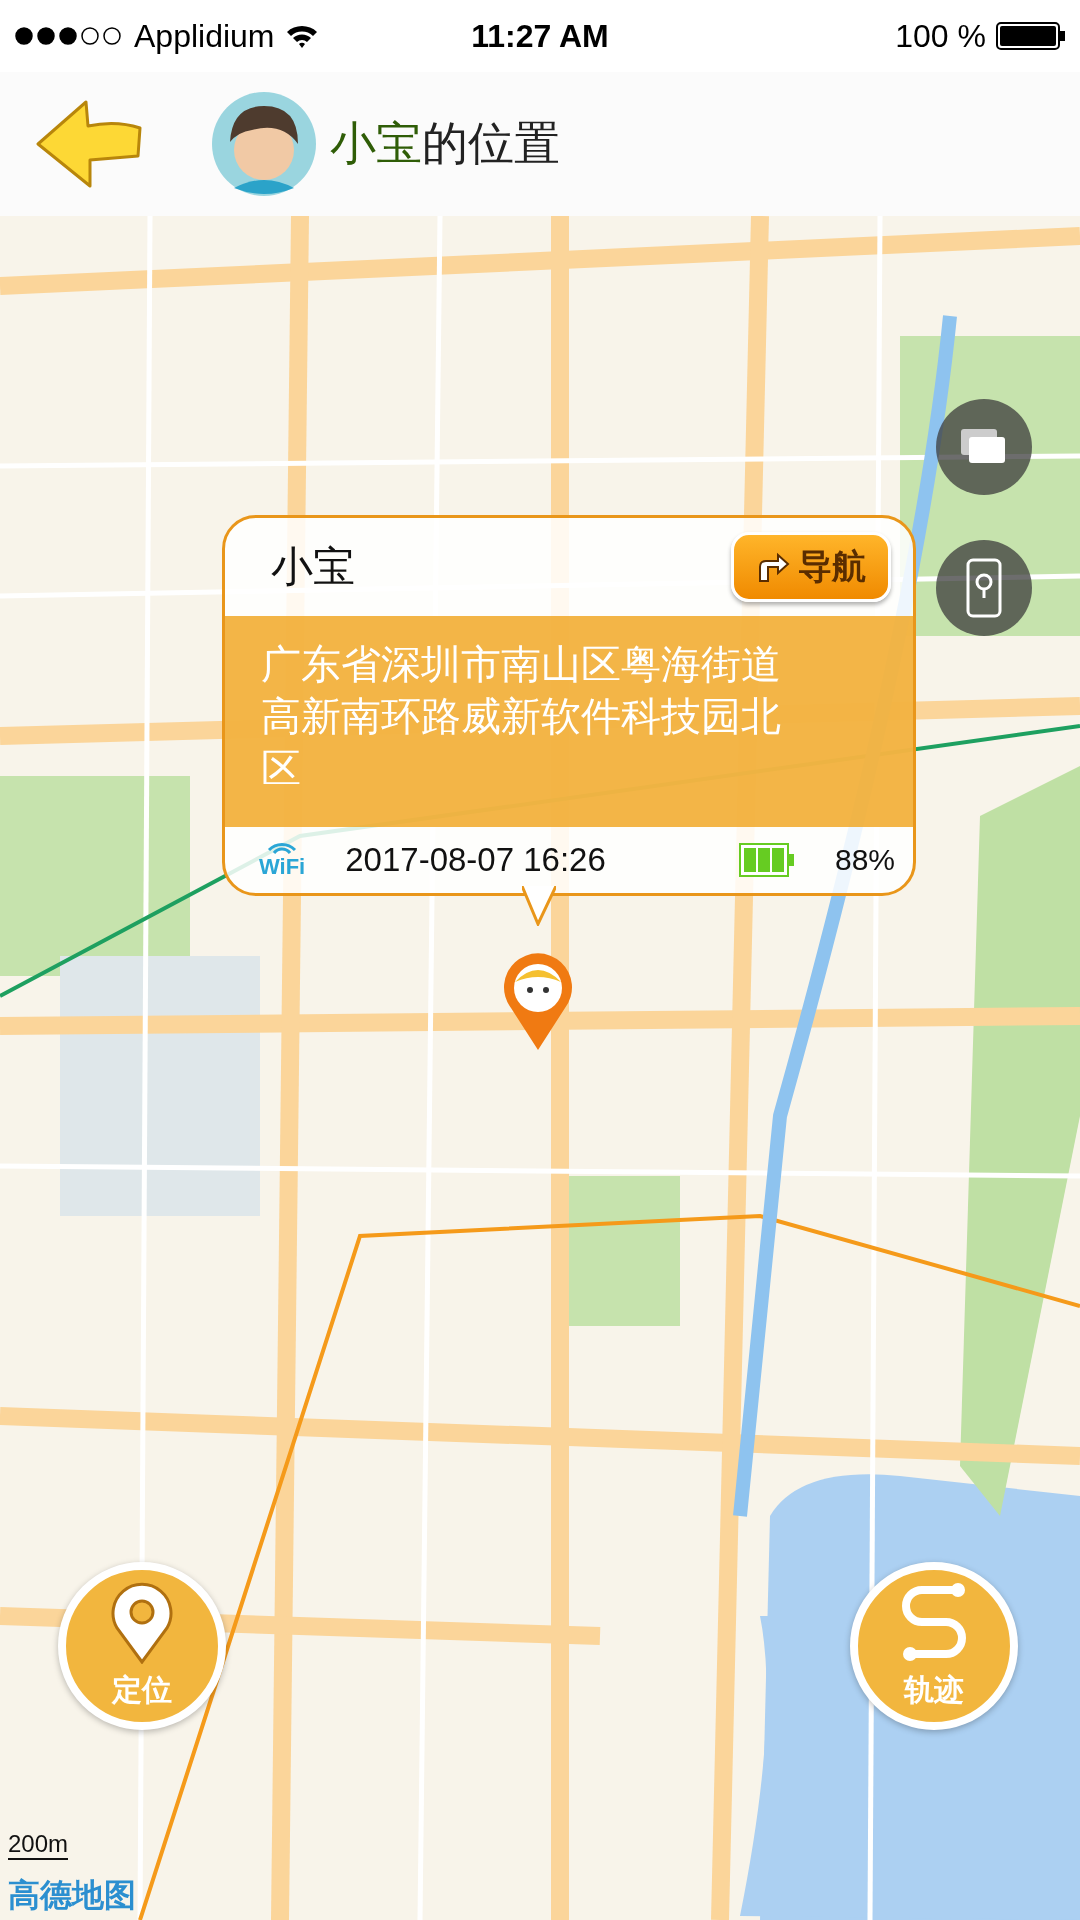 The height and width of the screenshot is (1920, 1080). I want to click on back-arrow-button, so click(89, 144).